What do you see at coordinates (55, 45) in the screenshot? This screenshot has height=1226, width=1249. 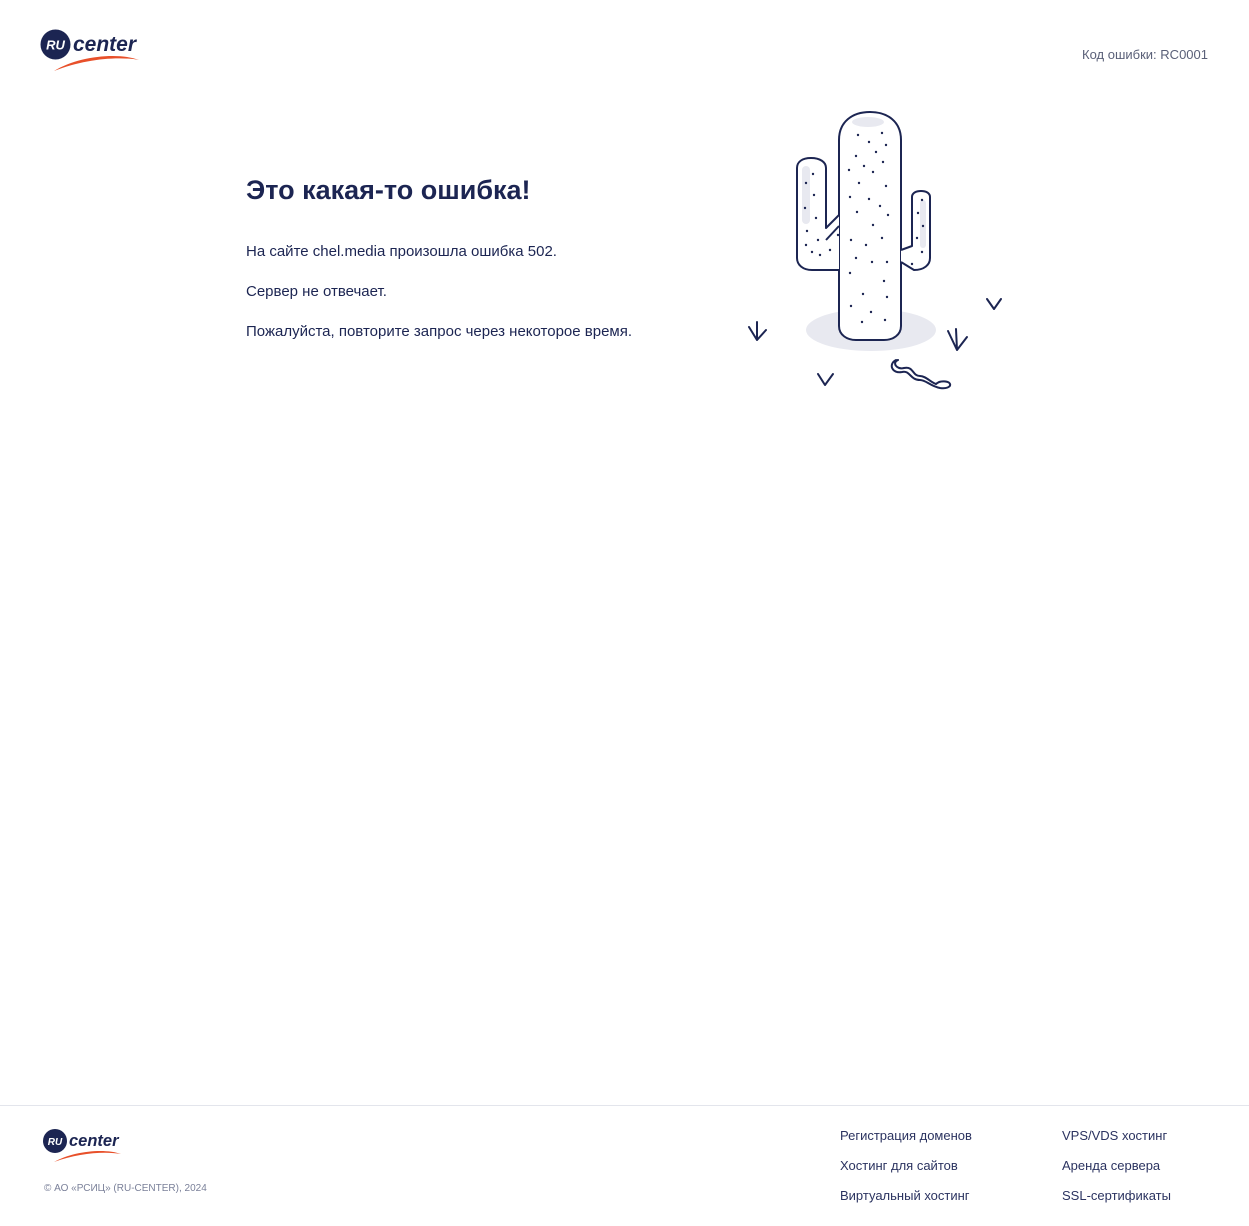 I see `logo-ru-text: RU` at bounding box center [55, 45].